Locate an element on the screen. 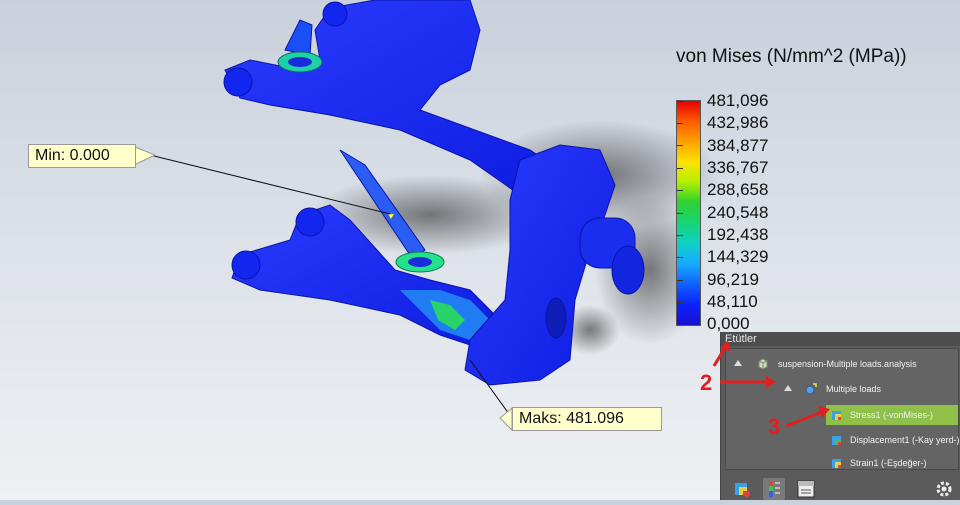  annotation-arrow is located at coordinates (804, 419).